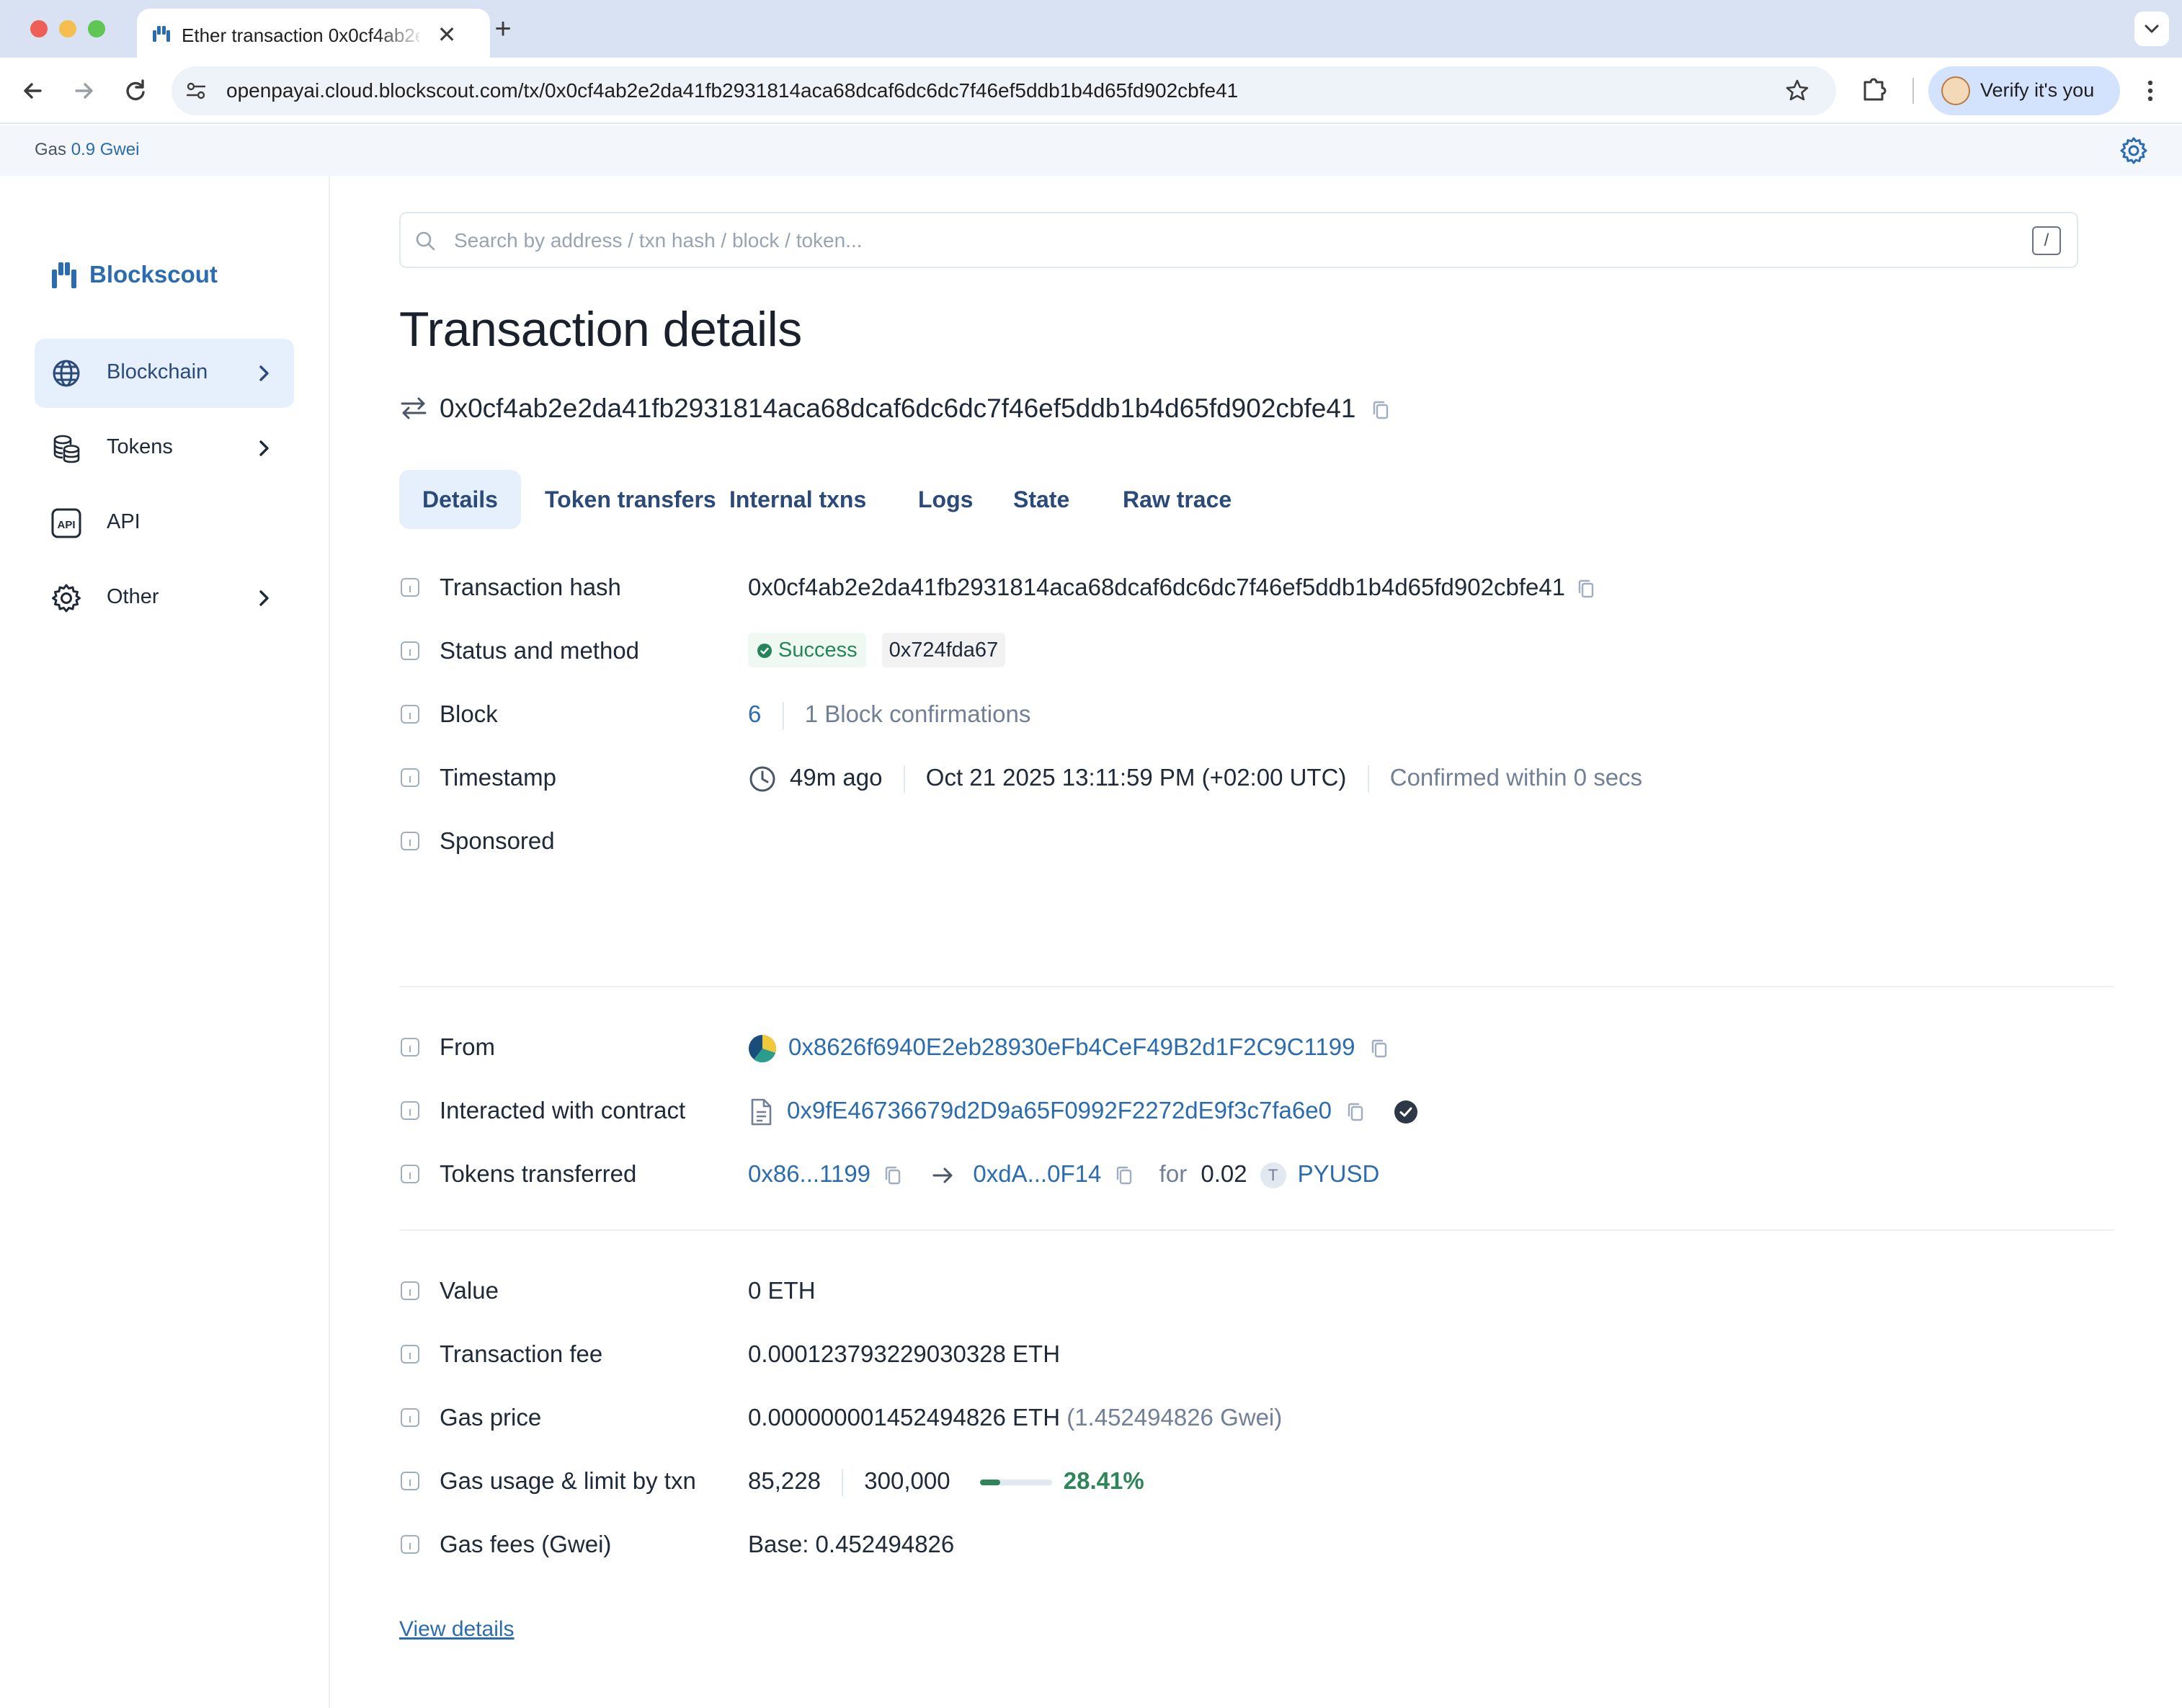 The width and height of the screenshot is (2182, 1708). Describe the element at coordinates (563, 1110) in the screenshot. I see `detail-label: Interacted with contract` at that location.